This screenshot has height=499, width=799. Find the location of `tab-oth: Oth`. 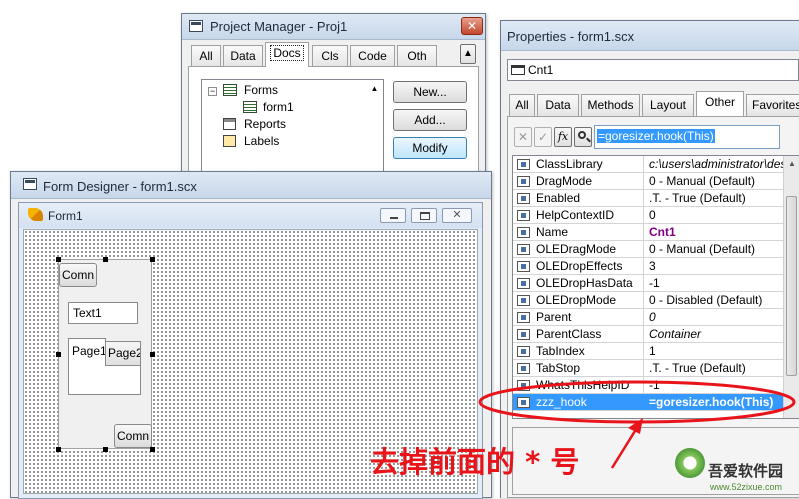

tab-oth: Oth is located at coordinates (417, 56).